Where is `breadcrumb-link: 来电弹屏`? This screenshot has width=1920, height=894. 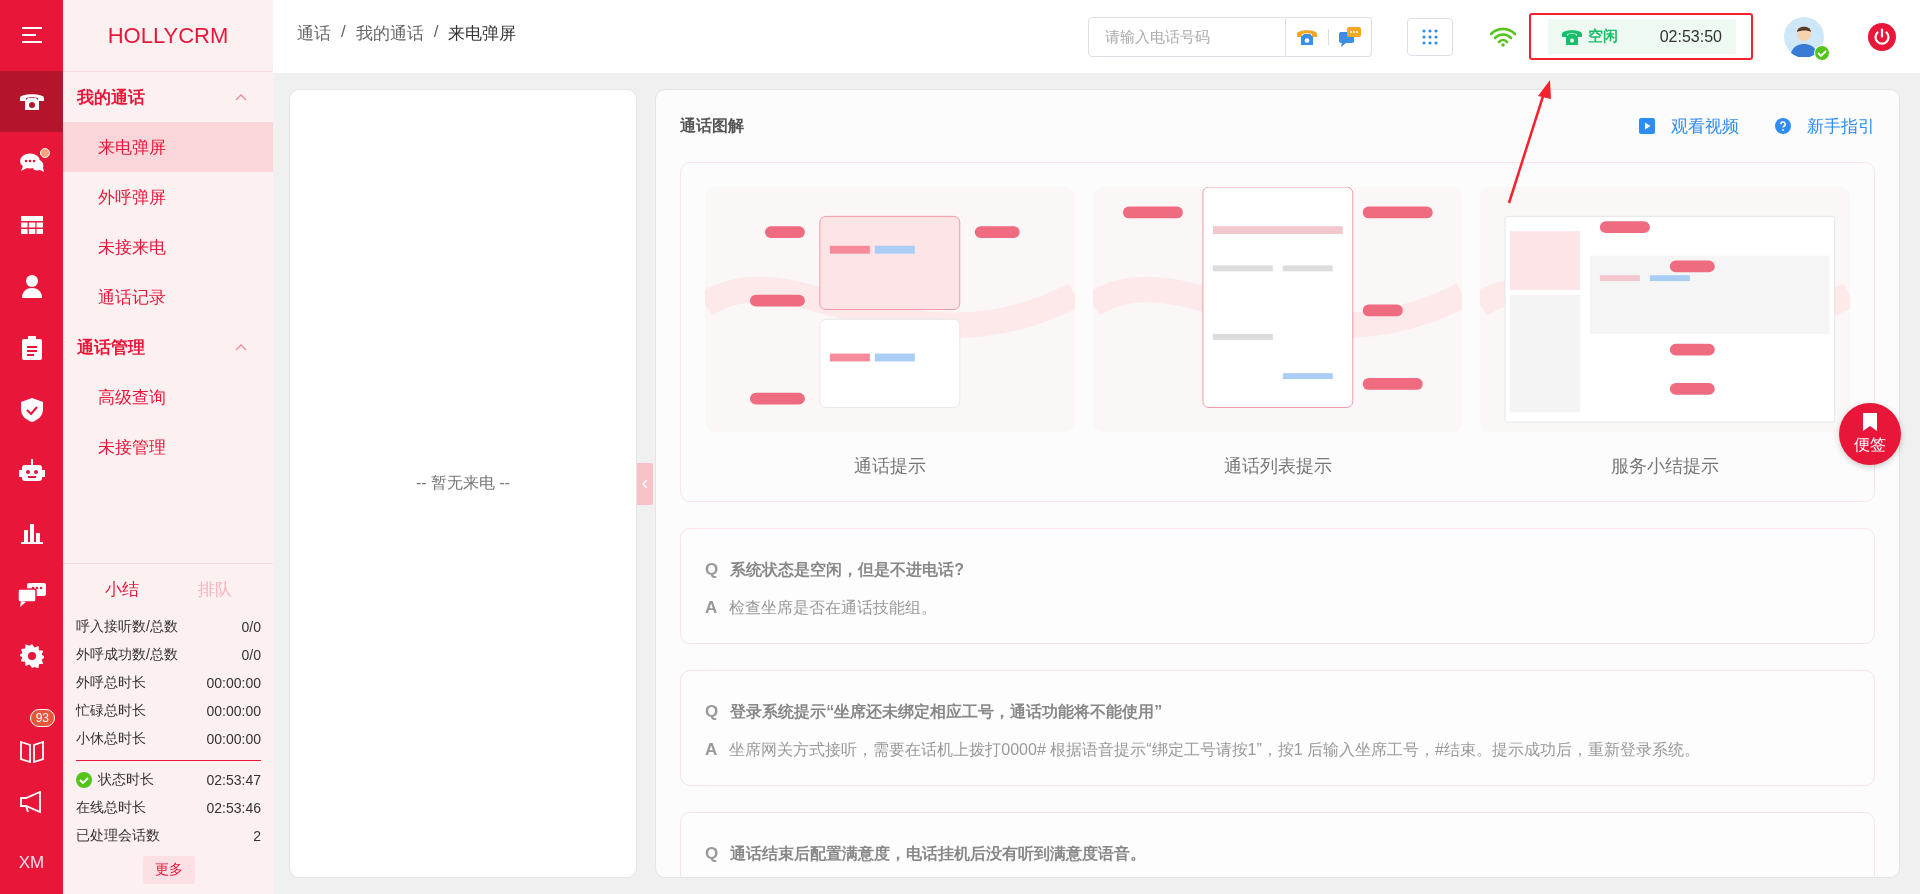
breadcrumb-link: 来电弹屏 is located at coordinates (482, 33).